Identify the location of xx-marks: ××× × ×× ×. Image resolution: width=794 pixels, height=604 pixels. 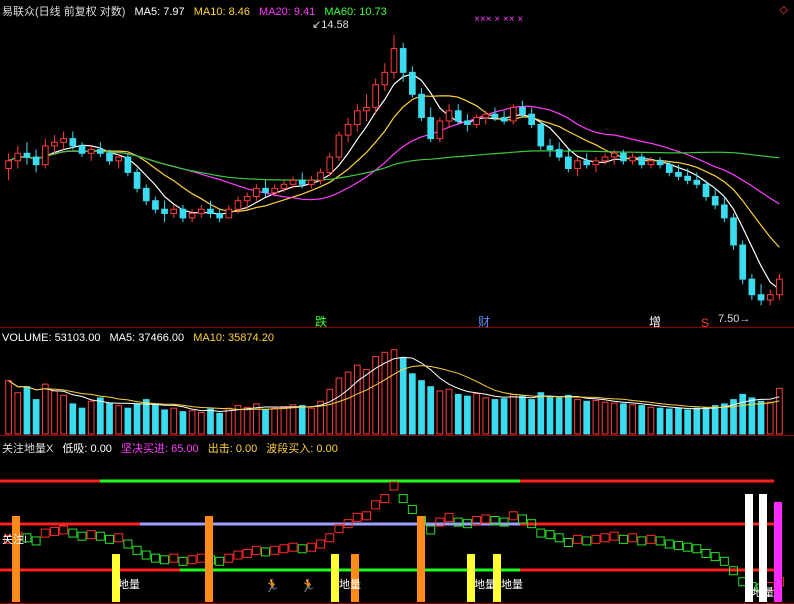
(498, 19).